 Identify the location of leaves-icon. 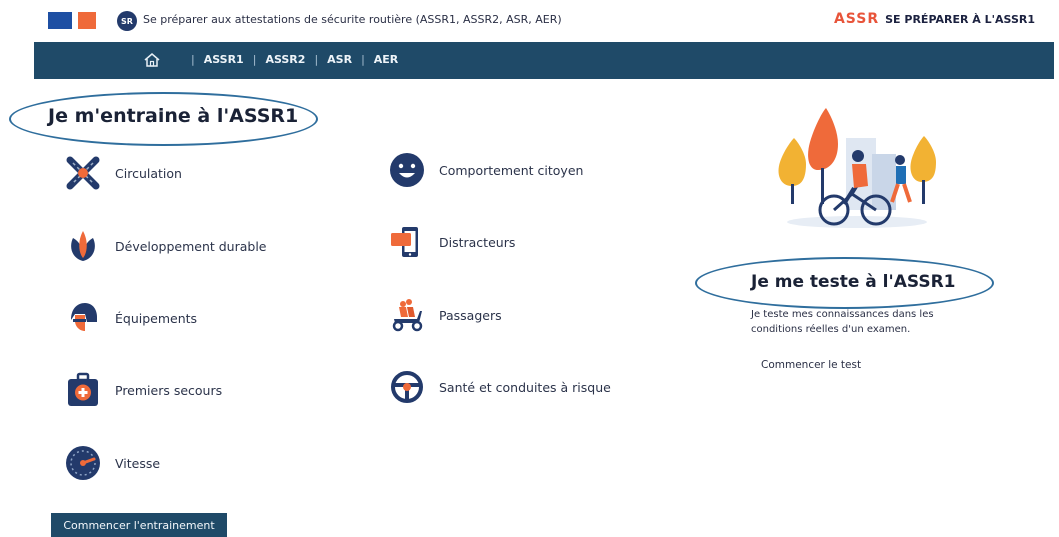
(83, 246).